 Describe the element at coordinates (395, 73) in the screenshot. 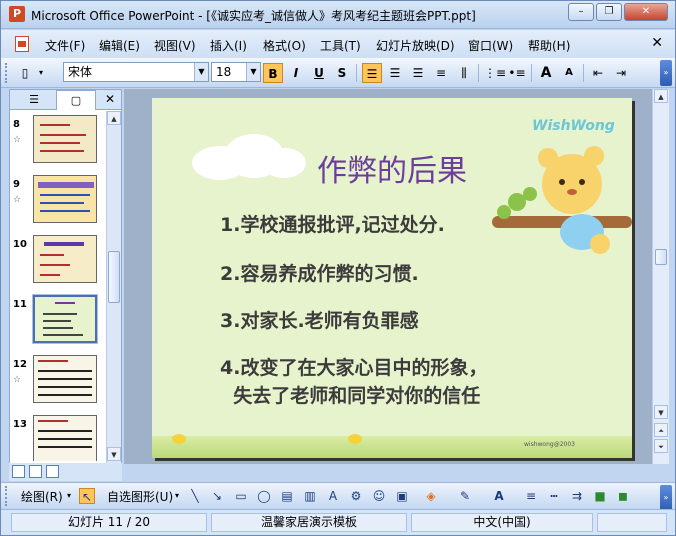

I see `align-center-icon: ☰` at that location.